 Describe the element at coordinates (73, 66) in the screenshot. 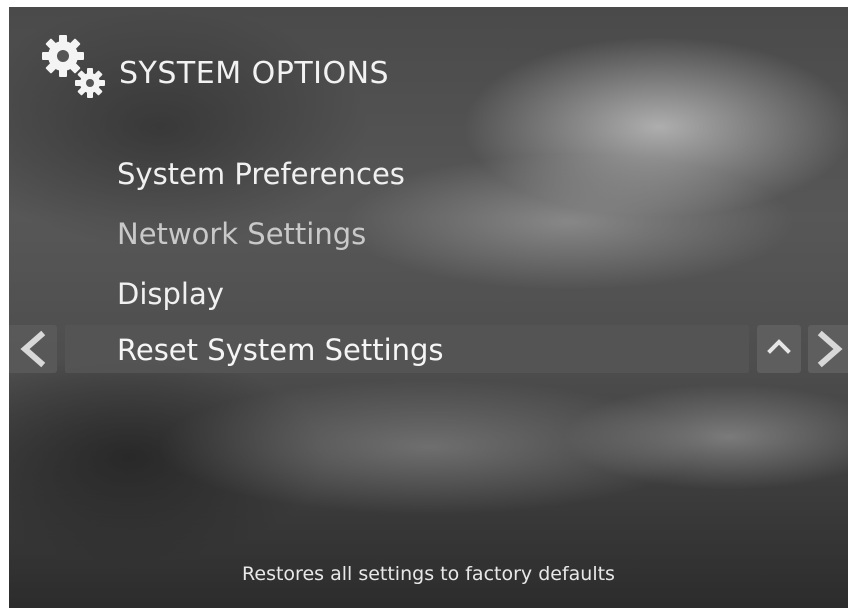

I see `gears-icon` at that location.